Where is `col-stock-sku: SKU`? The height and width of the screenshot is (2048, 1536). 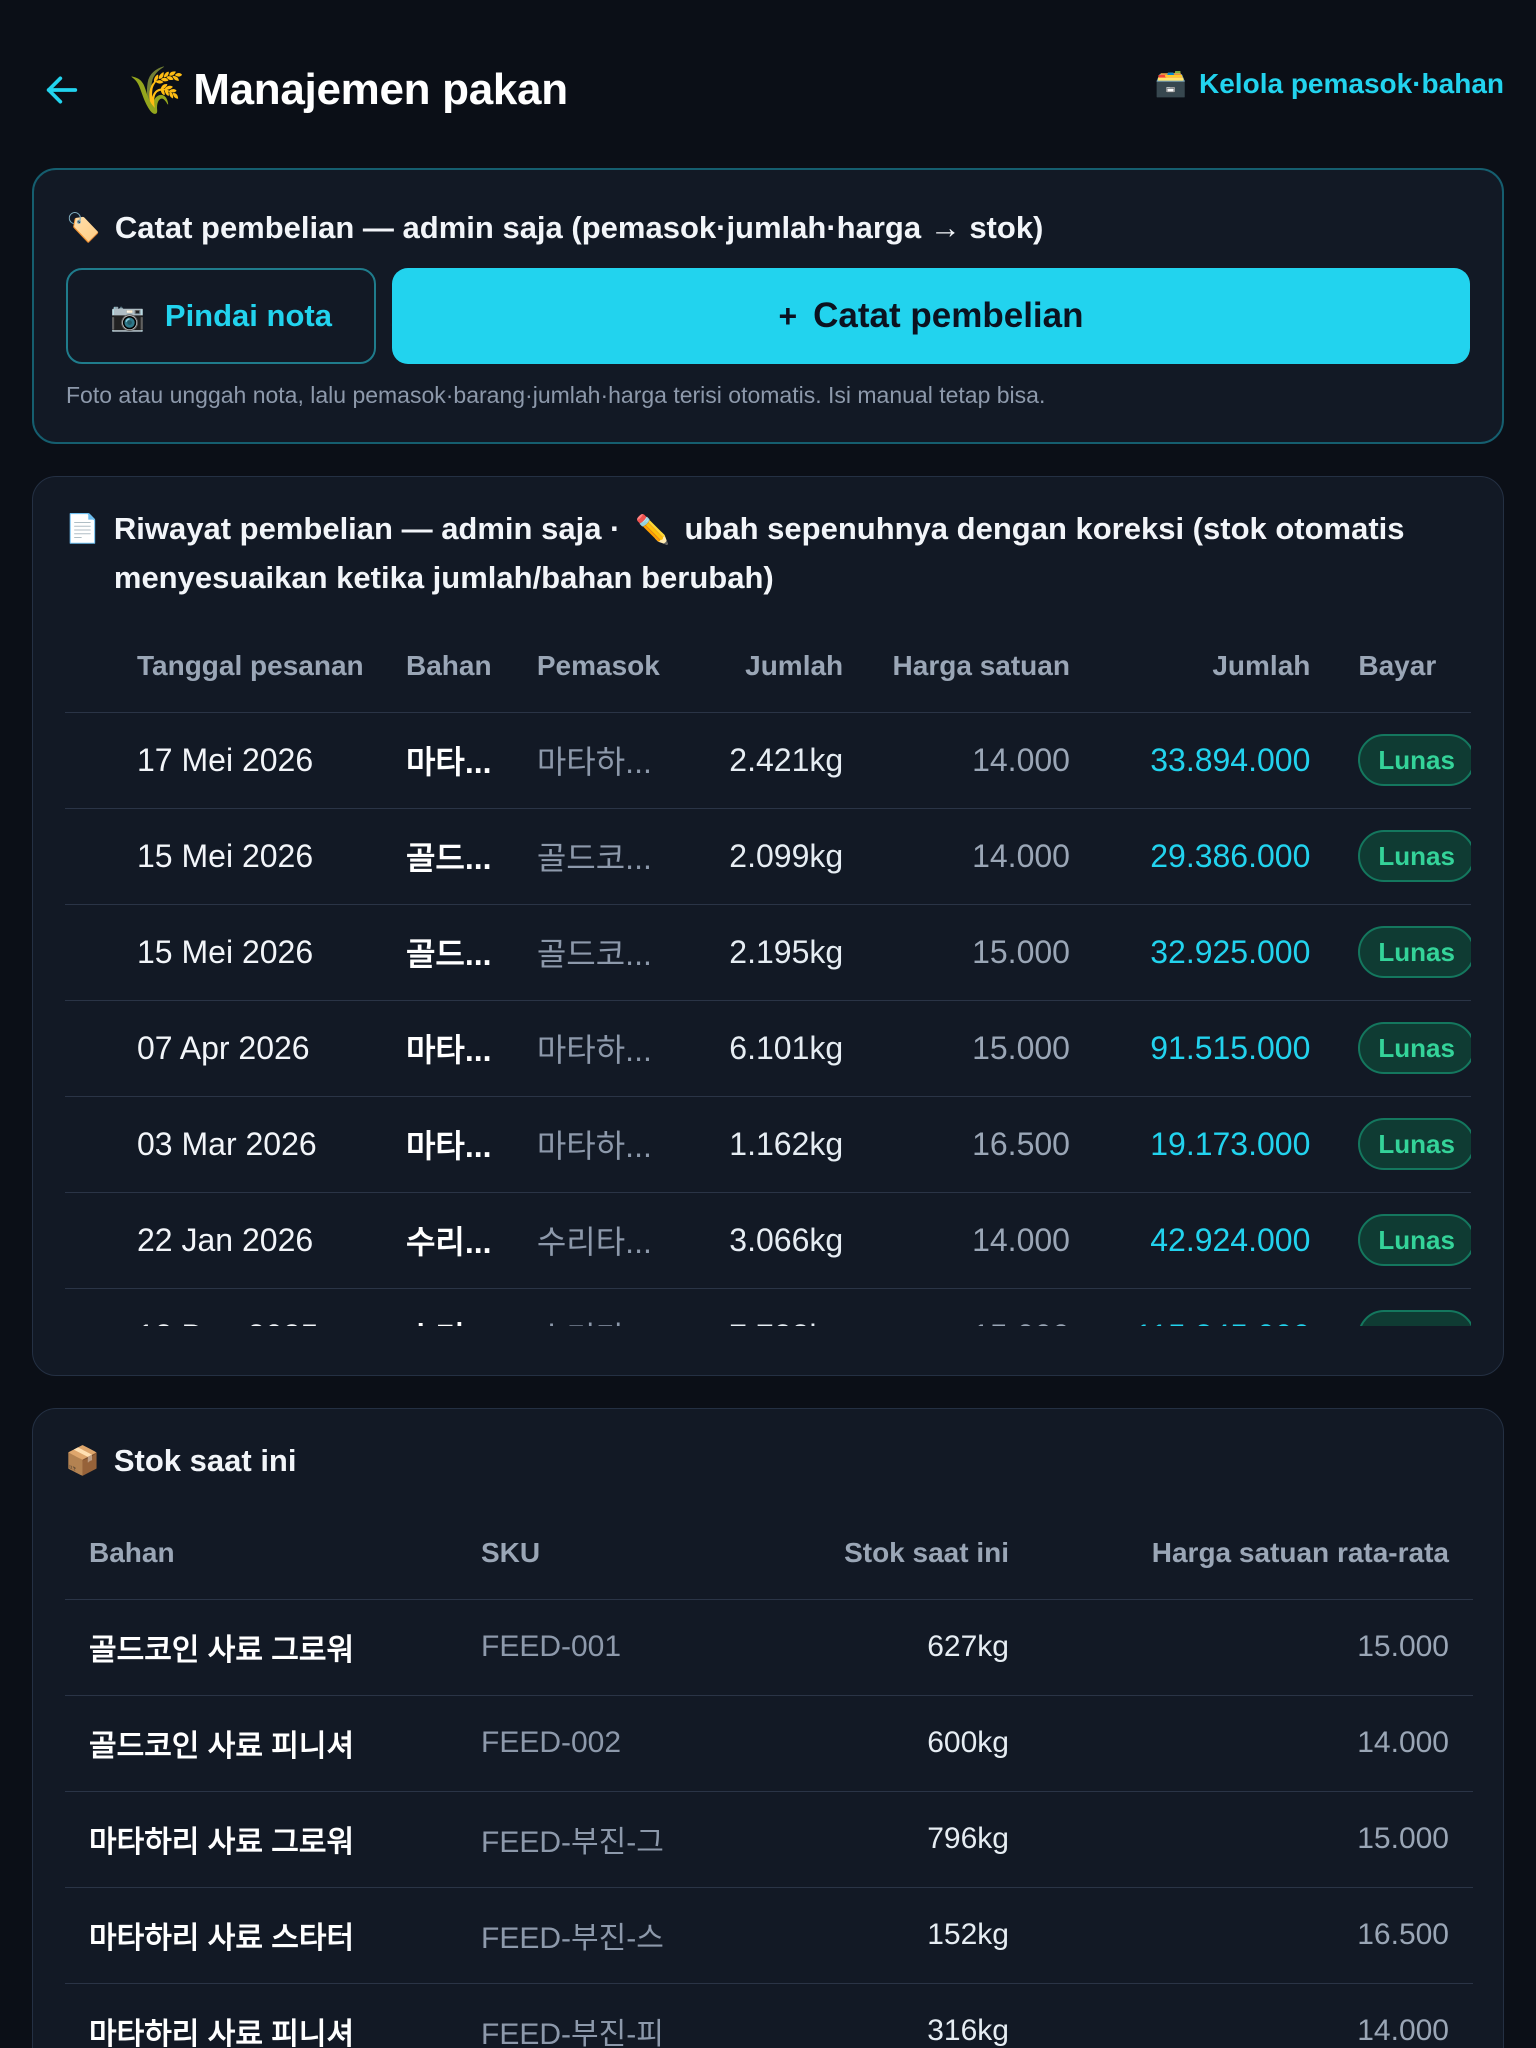 col-stock-sku: SKU is located at coordinates (613, 1553).